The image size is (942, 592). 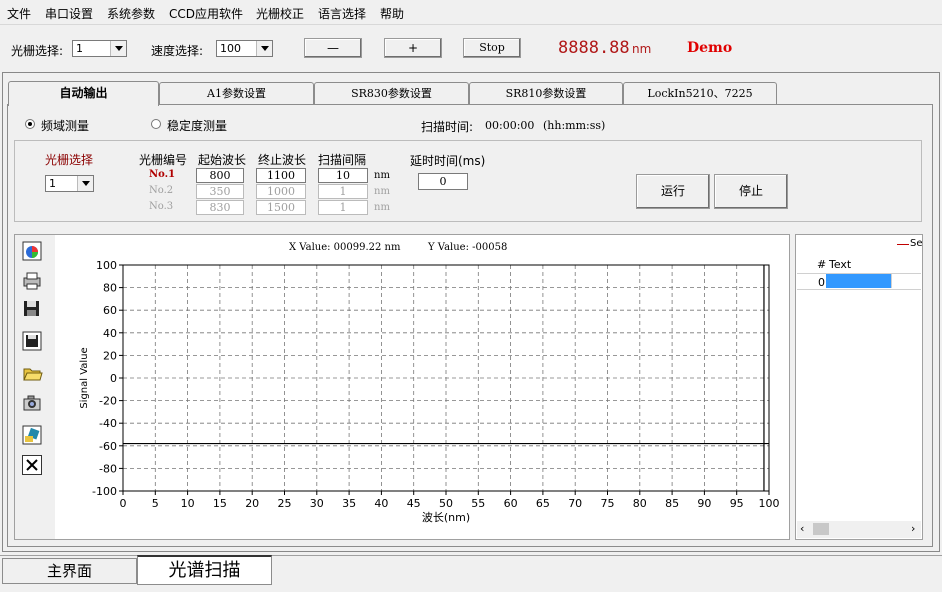 I want to click on legend-col-text: Text, so click(x=840, y=264).